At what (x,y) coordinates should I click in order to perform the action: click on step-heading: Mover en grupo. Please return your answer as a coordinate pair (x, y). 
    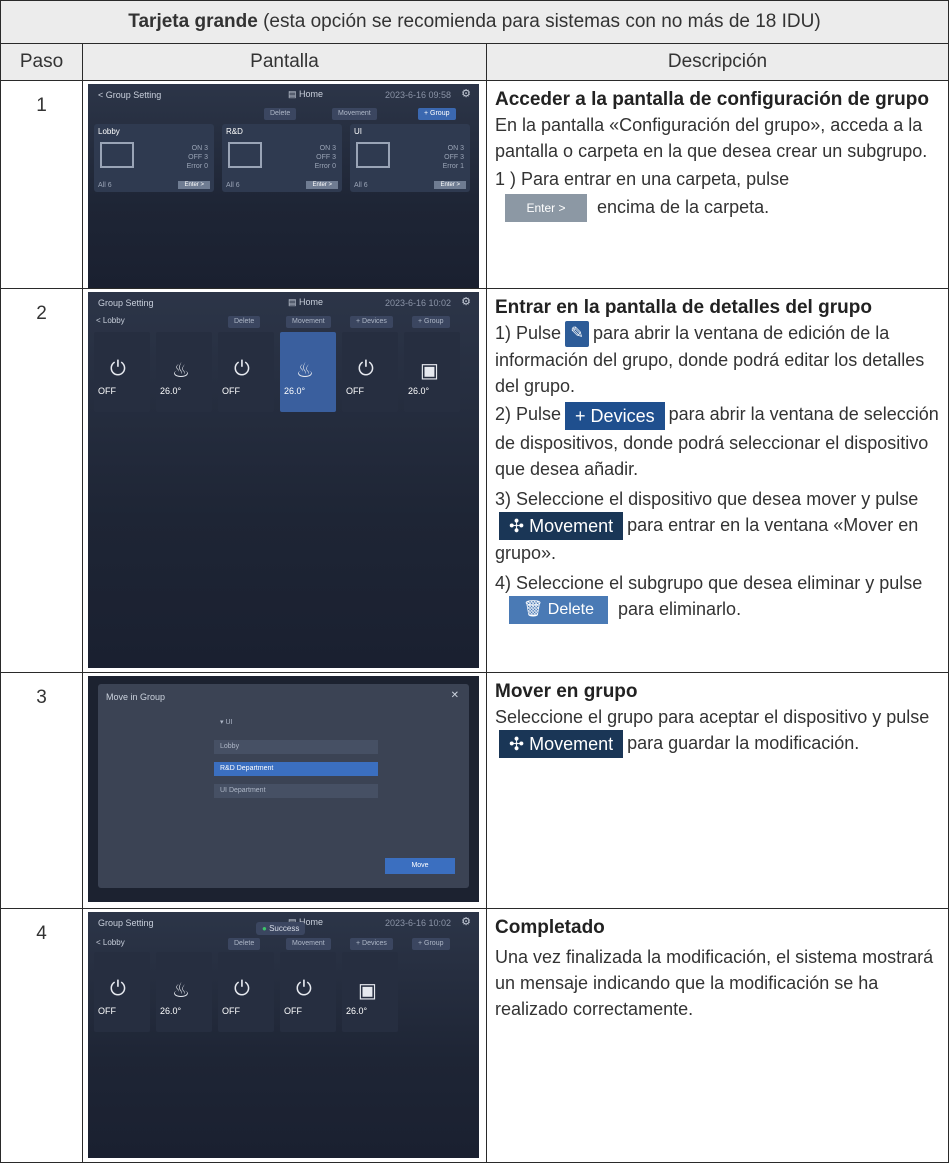
    Looking at the image, I should click on (566, 691).